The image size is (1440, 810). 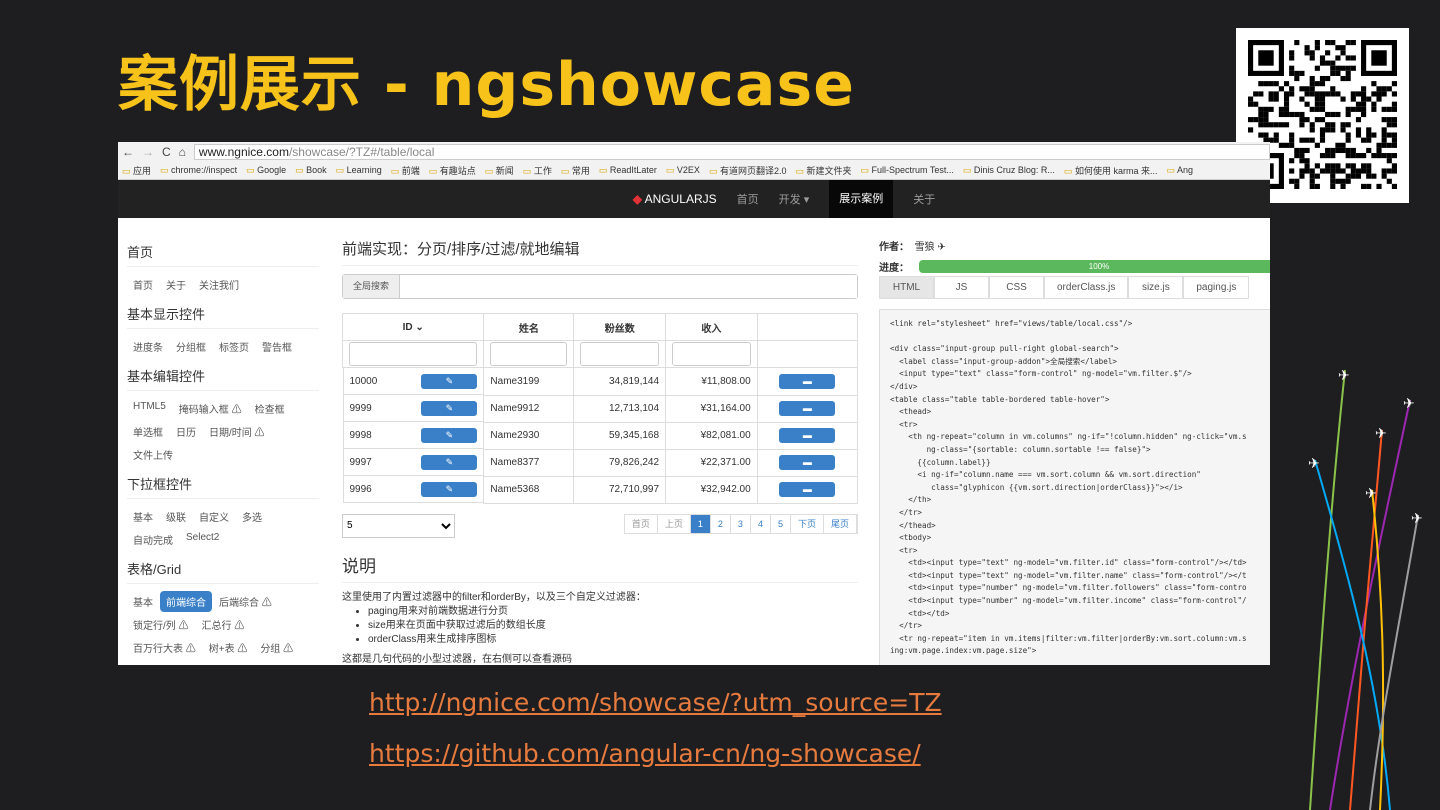 What do you see at coordinates (683, 170) in the screenshot?
I see `bookmark-item: V2EX` at bounding box center [683, 170].